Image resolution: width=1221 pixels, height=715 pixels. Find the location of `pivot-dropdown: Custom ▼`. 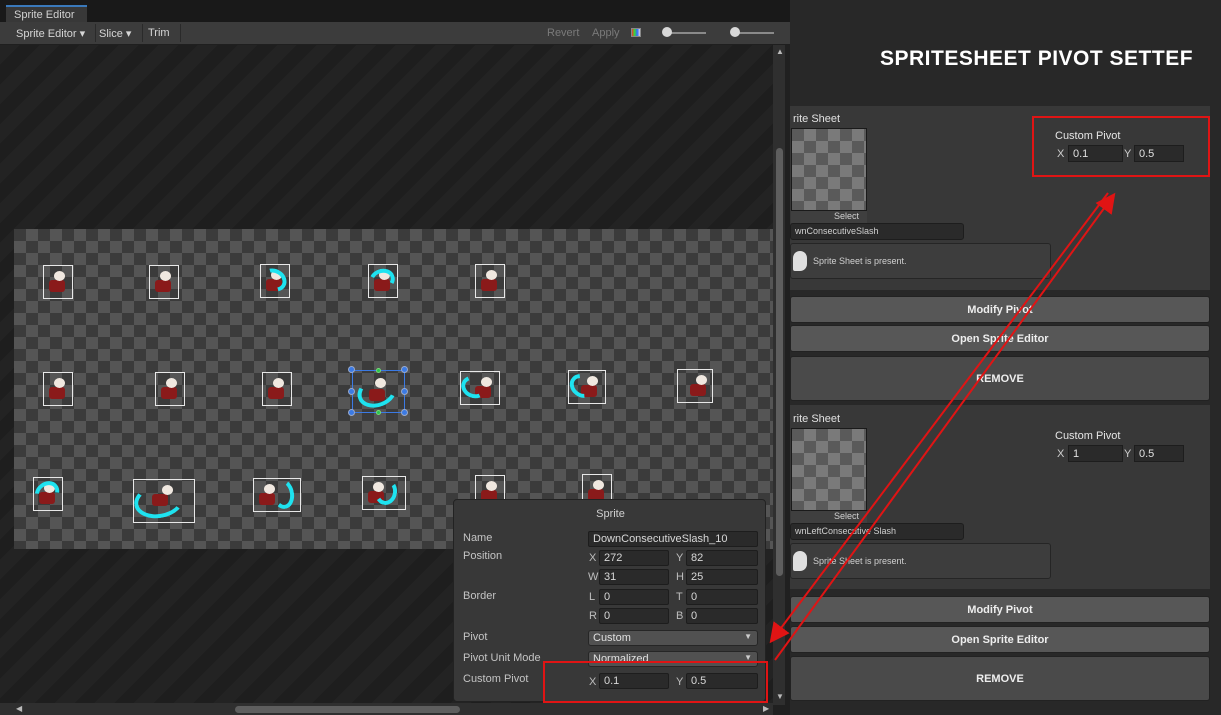

pivot-dropdown: Custom ▼ is located at coordinates (673, 638).